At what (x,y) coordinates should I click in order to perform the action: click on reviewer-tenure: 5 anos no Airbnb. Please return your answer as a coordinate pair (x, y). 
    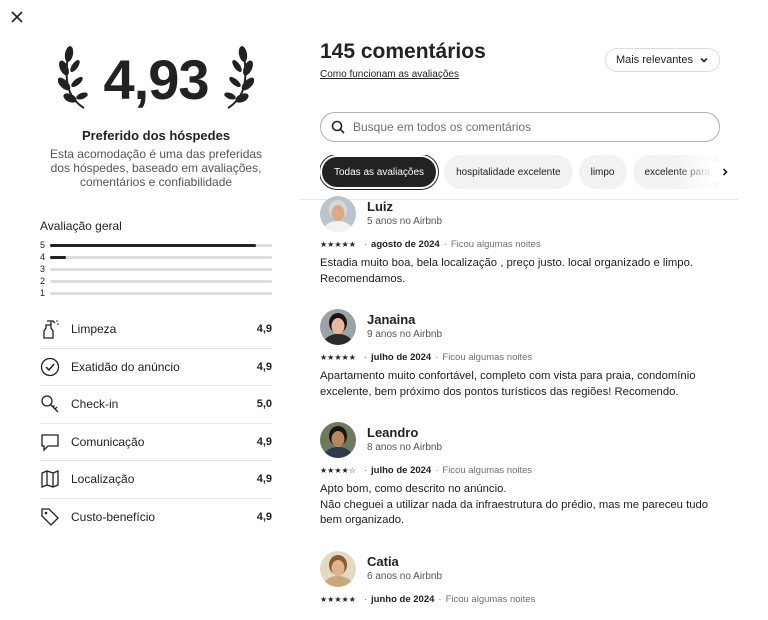
    Looking at the image, I should click on (405, 221).